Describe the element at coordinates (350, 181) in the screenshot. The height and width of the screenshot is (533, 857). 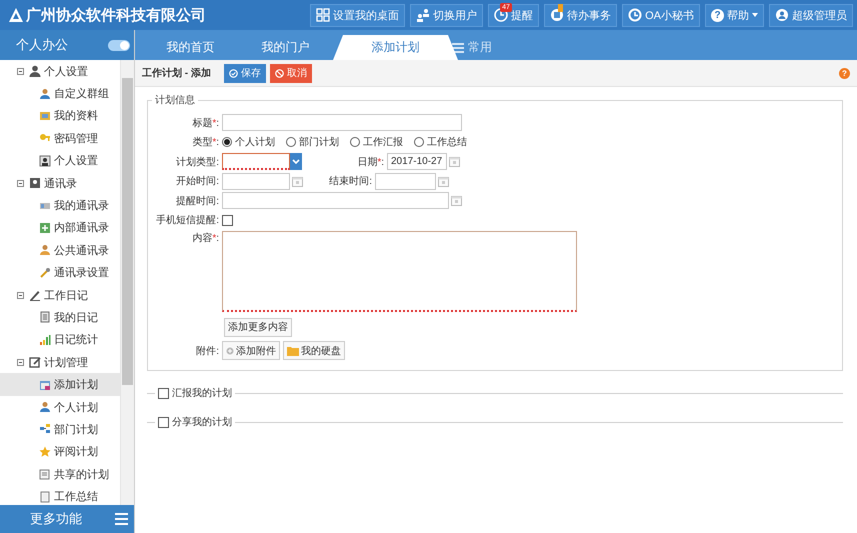
I see `field-label: 结束时间:` at that location.